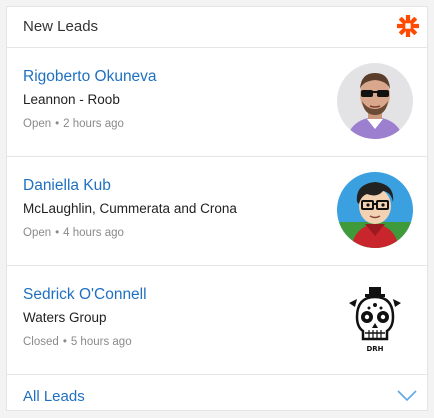 The height and width of the screenshot is (418, 434). Describe the element at coordinates (65, 317) in the screenshot. I see `lead-company: Waters Group` at that location.